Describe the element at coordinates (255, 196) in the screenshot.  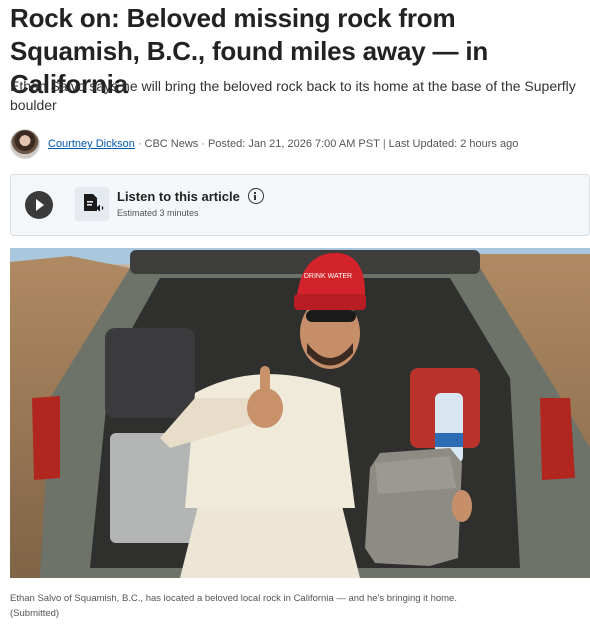
I see `info-icon` at that location.